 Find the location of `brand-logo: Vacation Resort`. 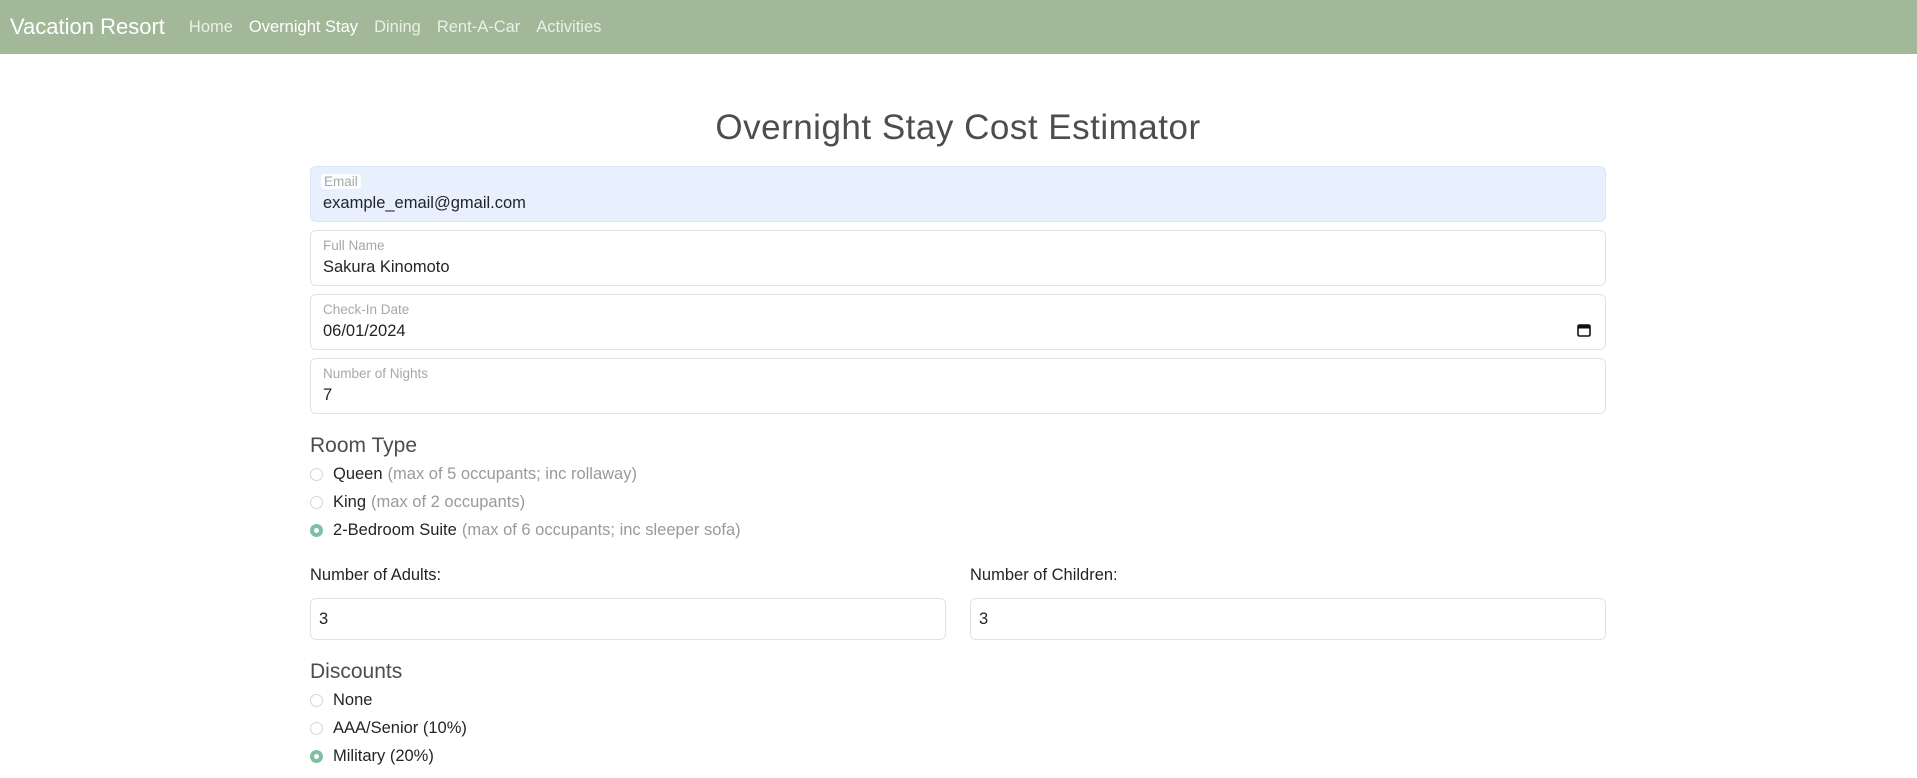

brand-logo: Vacation Resort is located at coordinates (87, 27).